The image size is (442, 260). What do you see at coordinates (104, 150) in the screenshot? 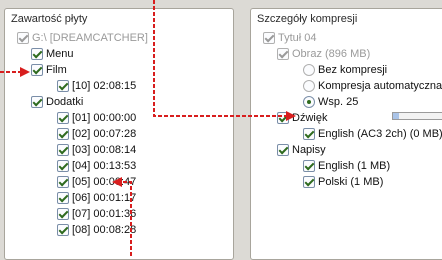
I see `extra-label: [03] 00:08:14` at bounding box center [104, 150].